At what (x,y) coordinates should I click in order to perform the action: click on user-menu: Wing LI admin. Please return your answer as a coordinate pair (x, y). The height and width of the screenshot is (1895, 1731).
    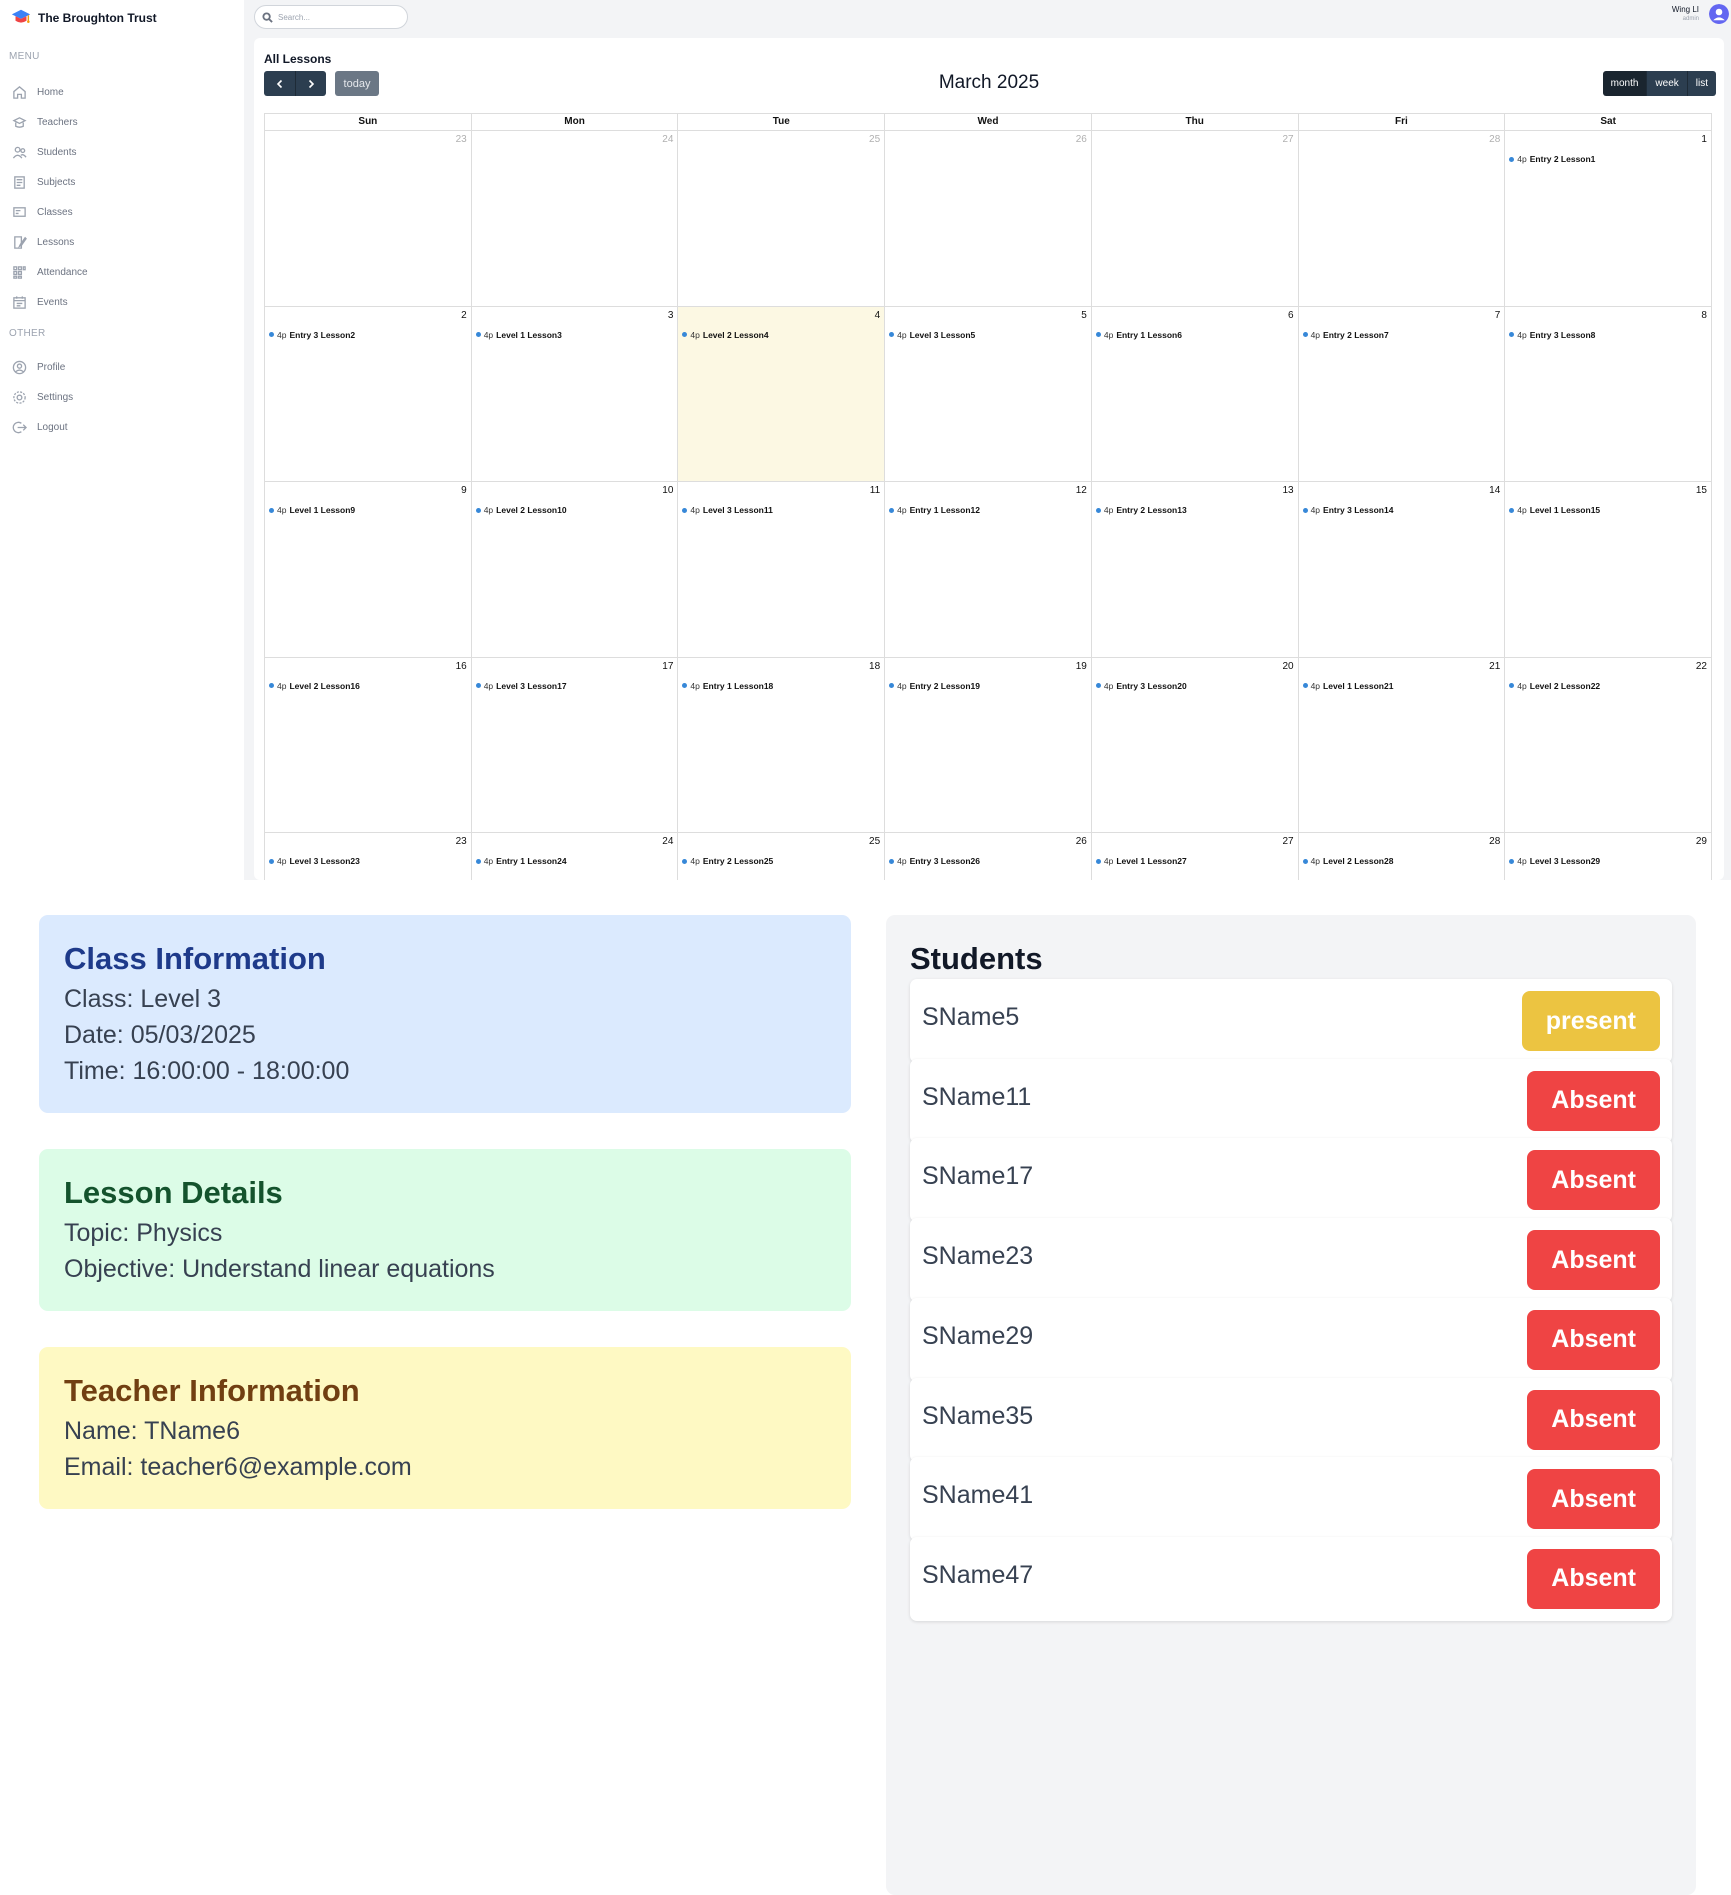
    Looking at the image, I should click on (1701, 14).